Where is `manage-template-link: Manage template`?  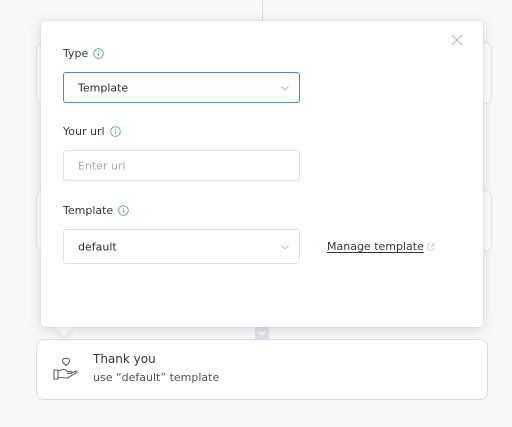
manage-template-link: Manage template is located at coordinates (381, 246).